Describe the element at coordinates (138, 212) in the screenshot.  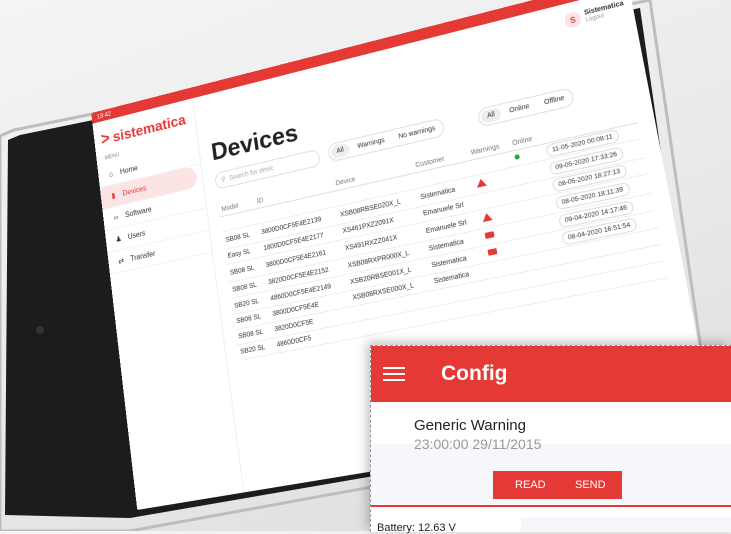
I see `sidebar-item-label: Software` at that location.